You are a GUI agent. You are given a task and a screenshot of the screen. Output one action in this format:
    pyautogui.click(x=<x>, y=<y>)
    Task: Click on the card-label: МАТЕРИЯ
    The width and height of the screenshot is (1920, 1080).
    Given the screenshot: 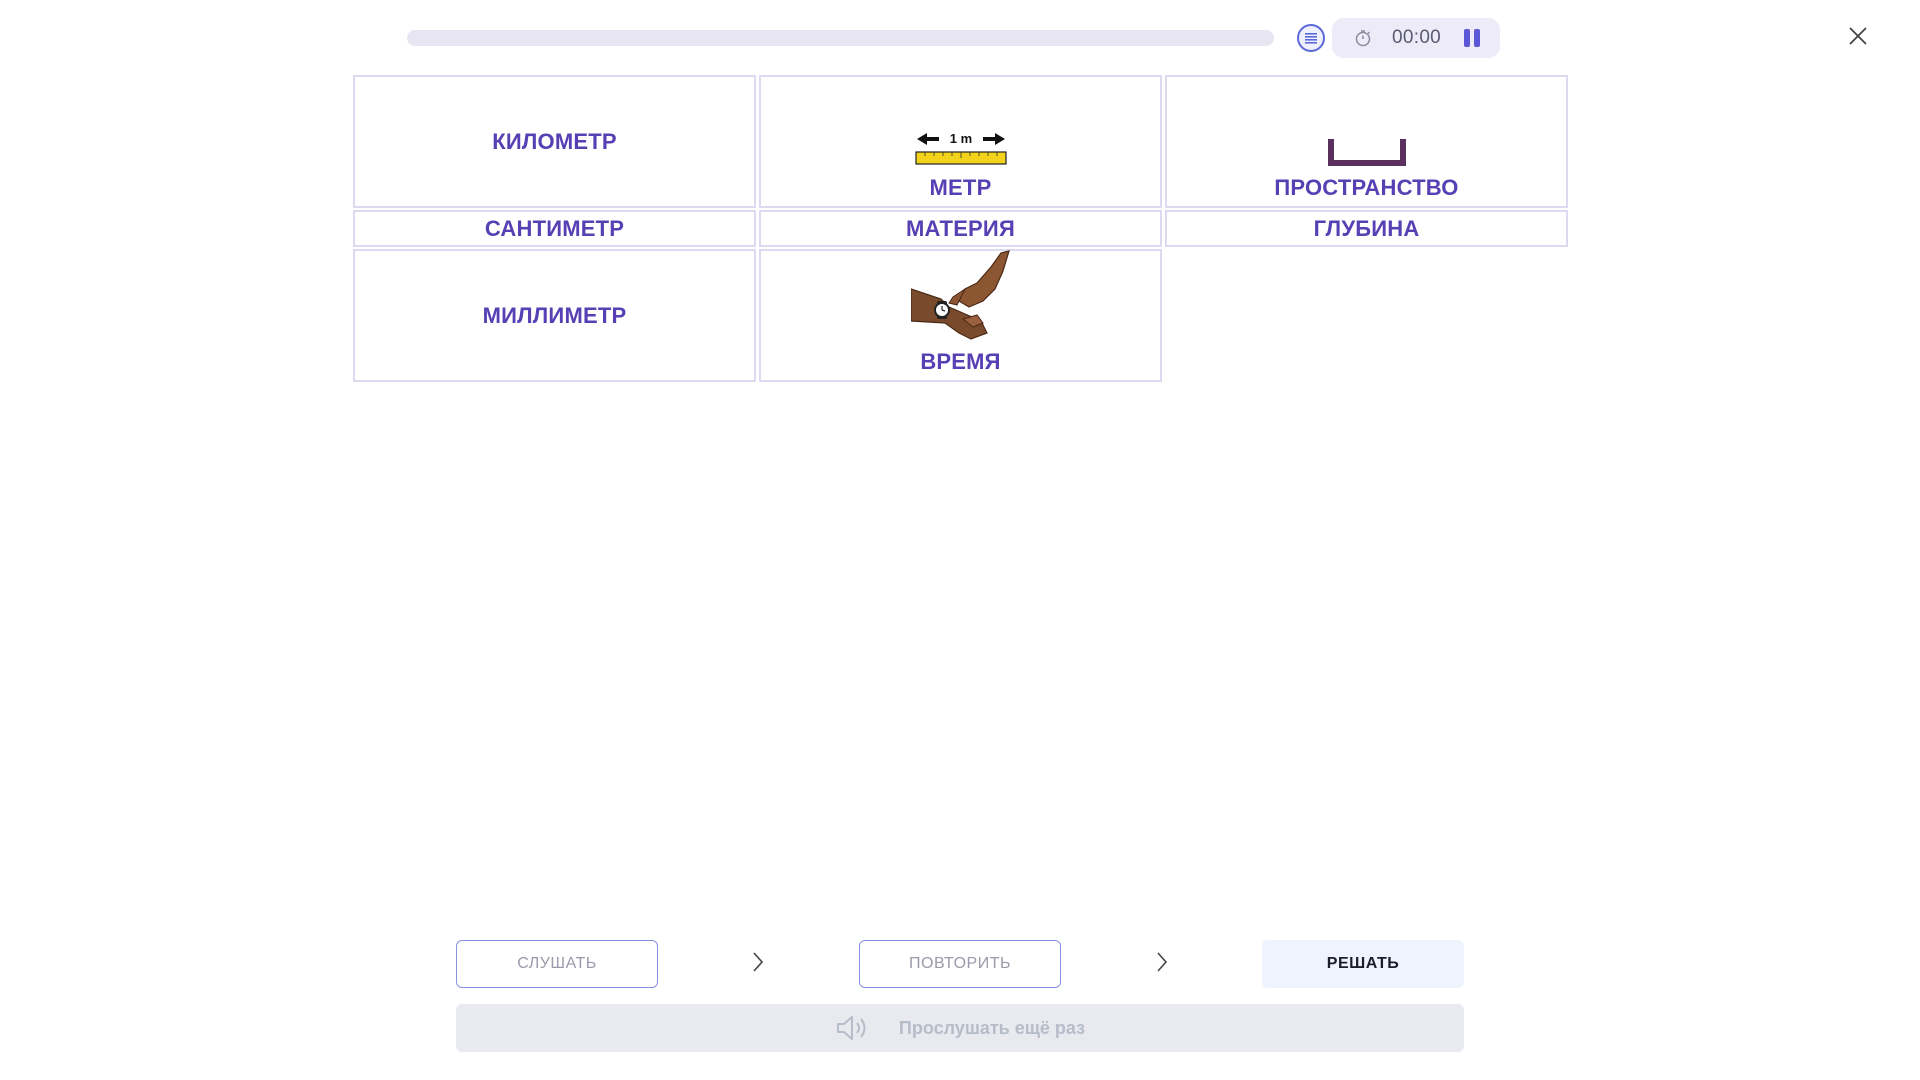 What is the action you would take?
    pyautogui.click(x=960, y=228)
    